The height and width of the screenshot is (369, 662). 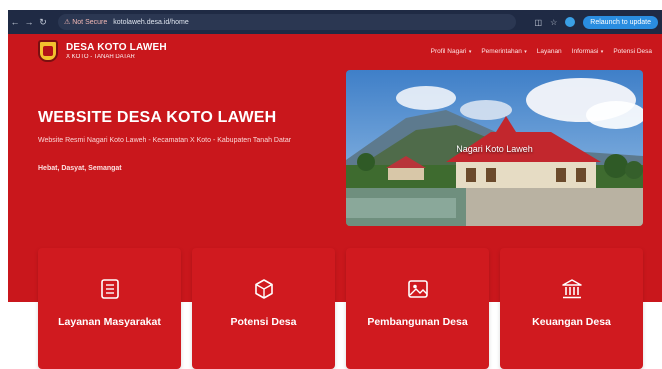 I want to click on cube-icon, so click(x=263, y=289).